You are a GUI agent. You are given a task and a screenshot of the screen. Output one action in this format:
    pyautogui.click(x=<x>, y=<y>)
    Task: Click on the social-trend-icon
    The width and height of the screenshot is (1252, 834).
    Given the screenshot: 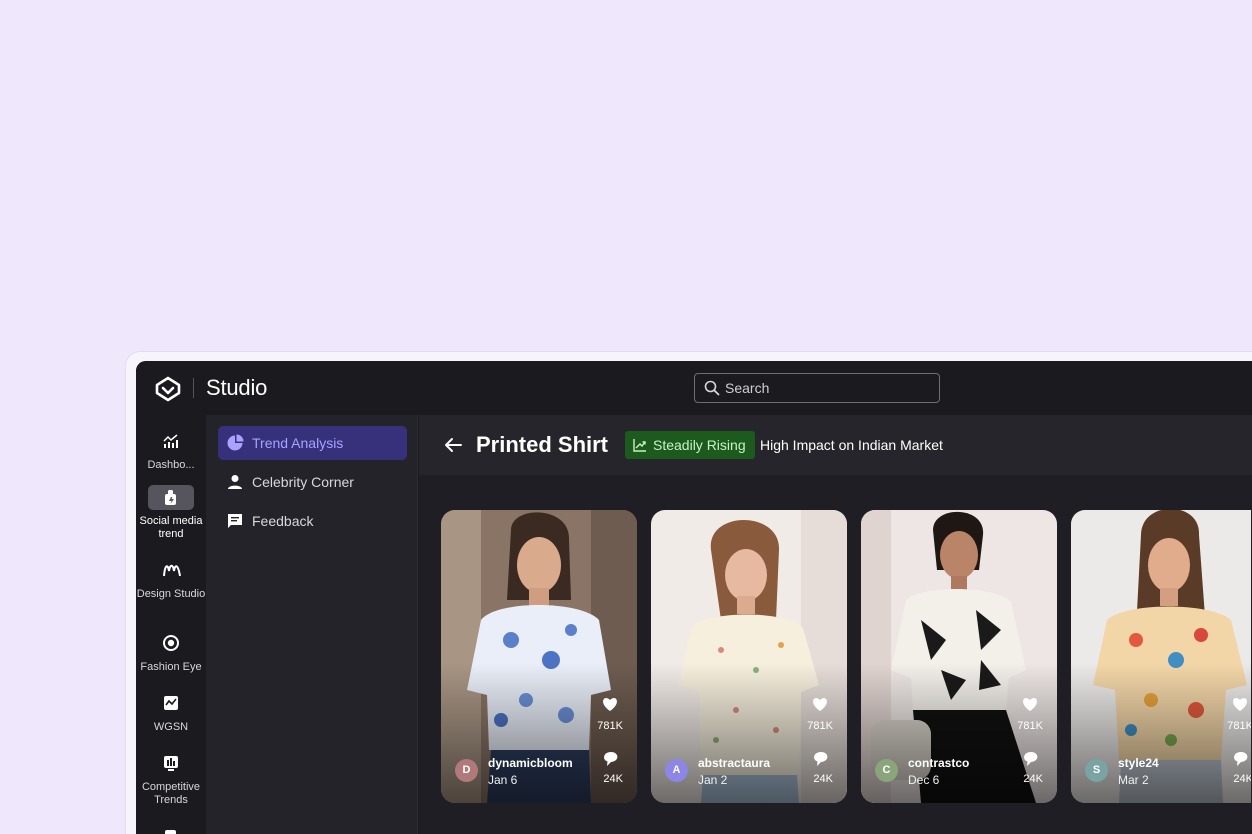 What is the action you would take?
    pyautogui.click(x=170, y=497)
    